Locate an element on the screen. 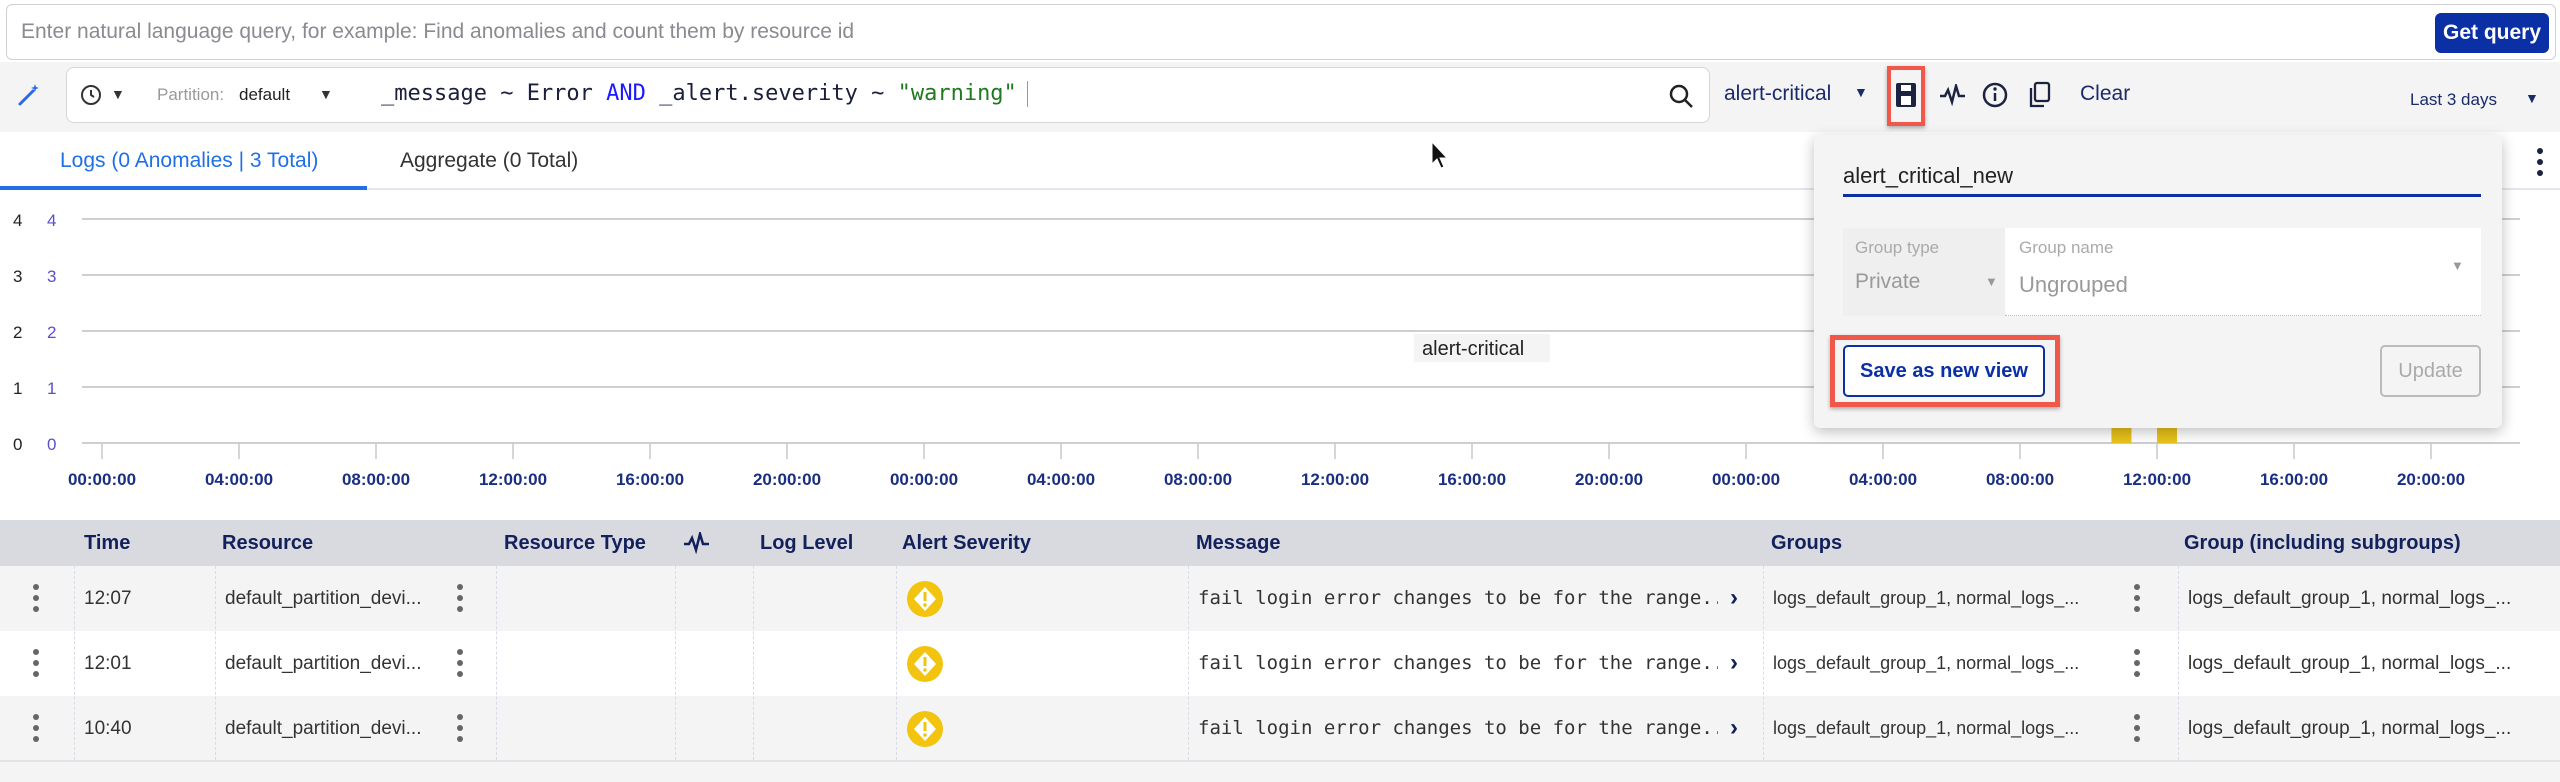  y-tick-right: 2 is located at coordinates (51, 332).